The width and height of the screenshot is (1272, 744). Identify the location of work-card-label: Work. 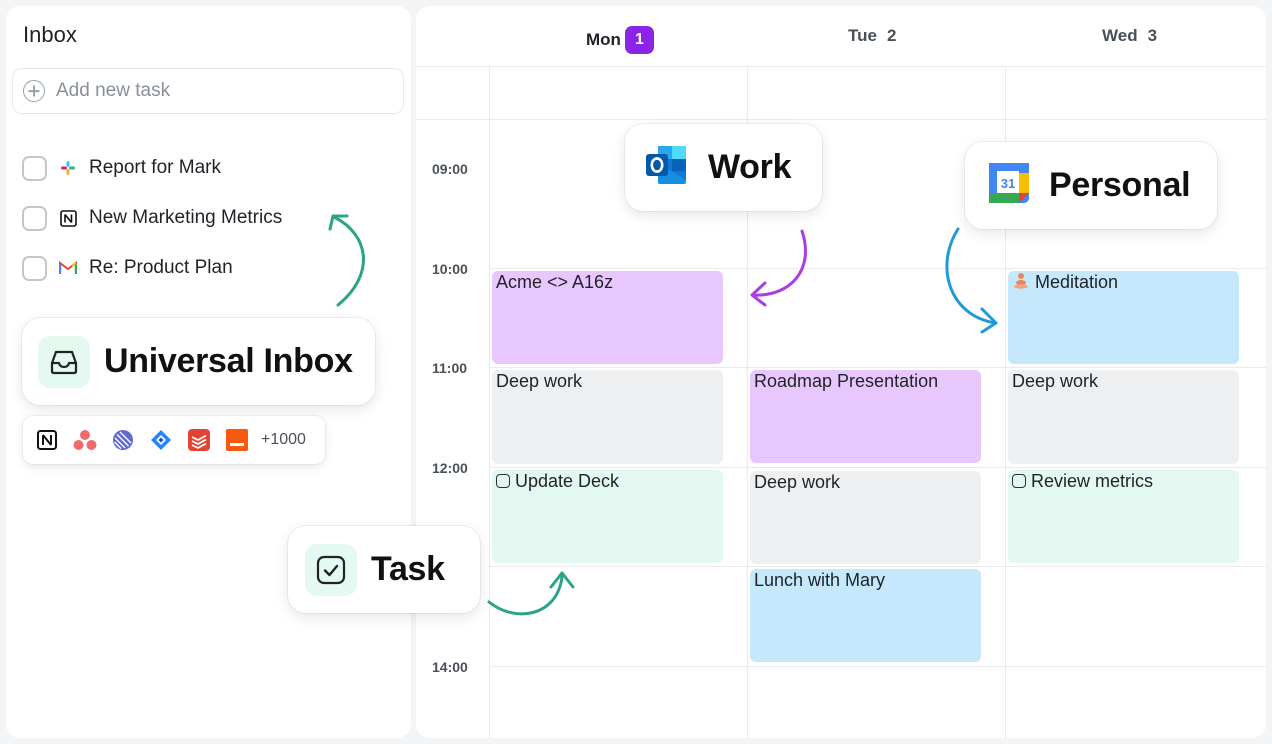
(750, 167).